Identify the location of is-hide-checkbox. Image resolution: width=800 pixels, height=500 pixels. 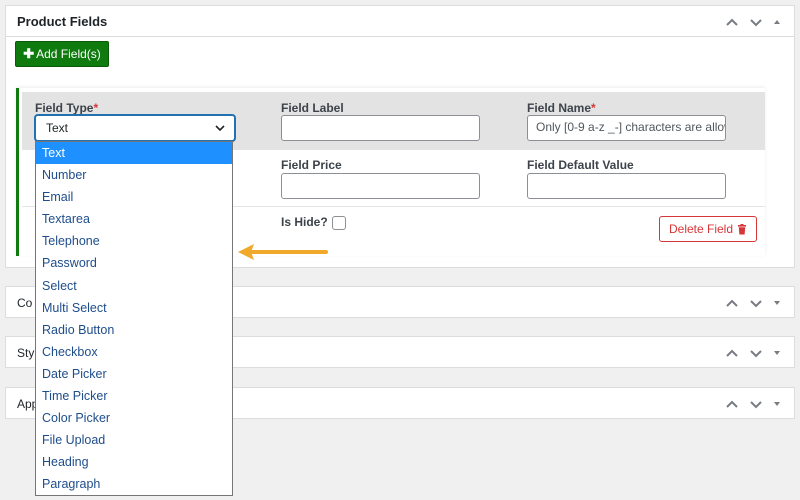
(339, 223).